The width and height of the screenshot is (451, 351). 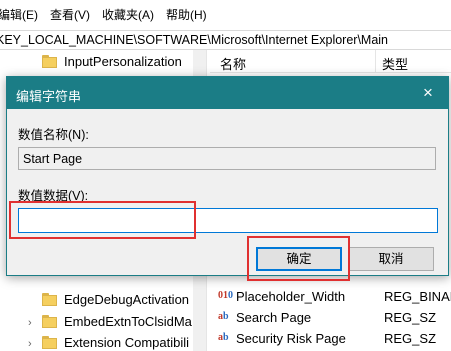 I want to click on list-item: 010 Placeholder_Width REG_BINAR, so click(x=330, y=297).